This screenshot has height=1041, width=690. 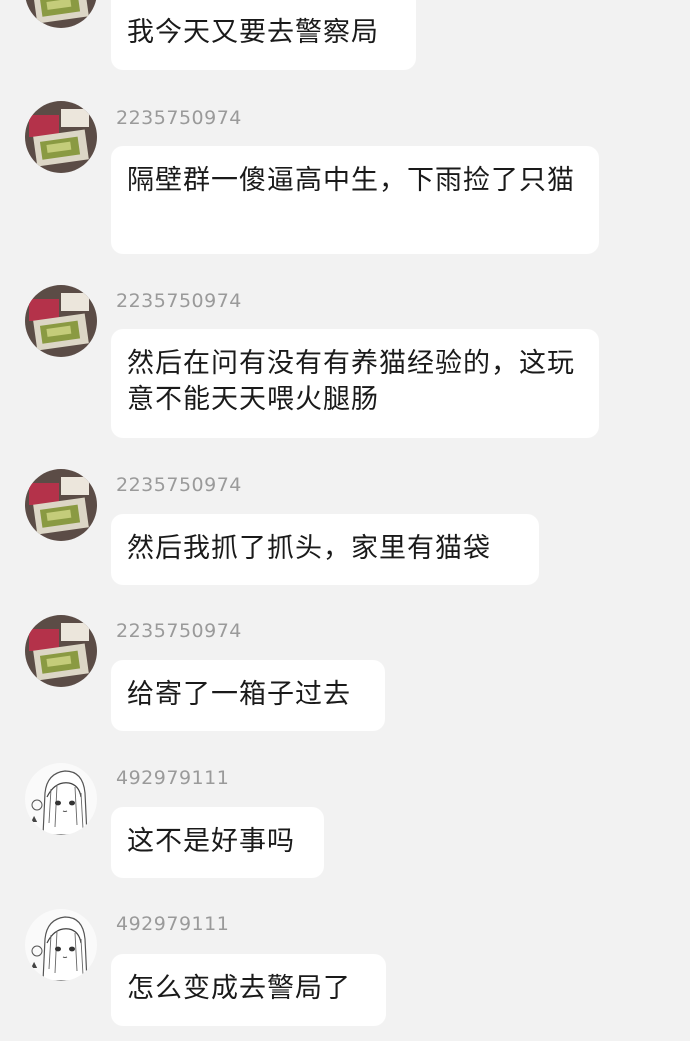 What do you see at coordinates (211, 841) in the screenshot?
I see `message-text: 这不是好事吗` at bounding box center [211, 841].